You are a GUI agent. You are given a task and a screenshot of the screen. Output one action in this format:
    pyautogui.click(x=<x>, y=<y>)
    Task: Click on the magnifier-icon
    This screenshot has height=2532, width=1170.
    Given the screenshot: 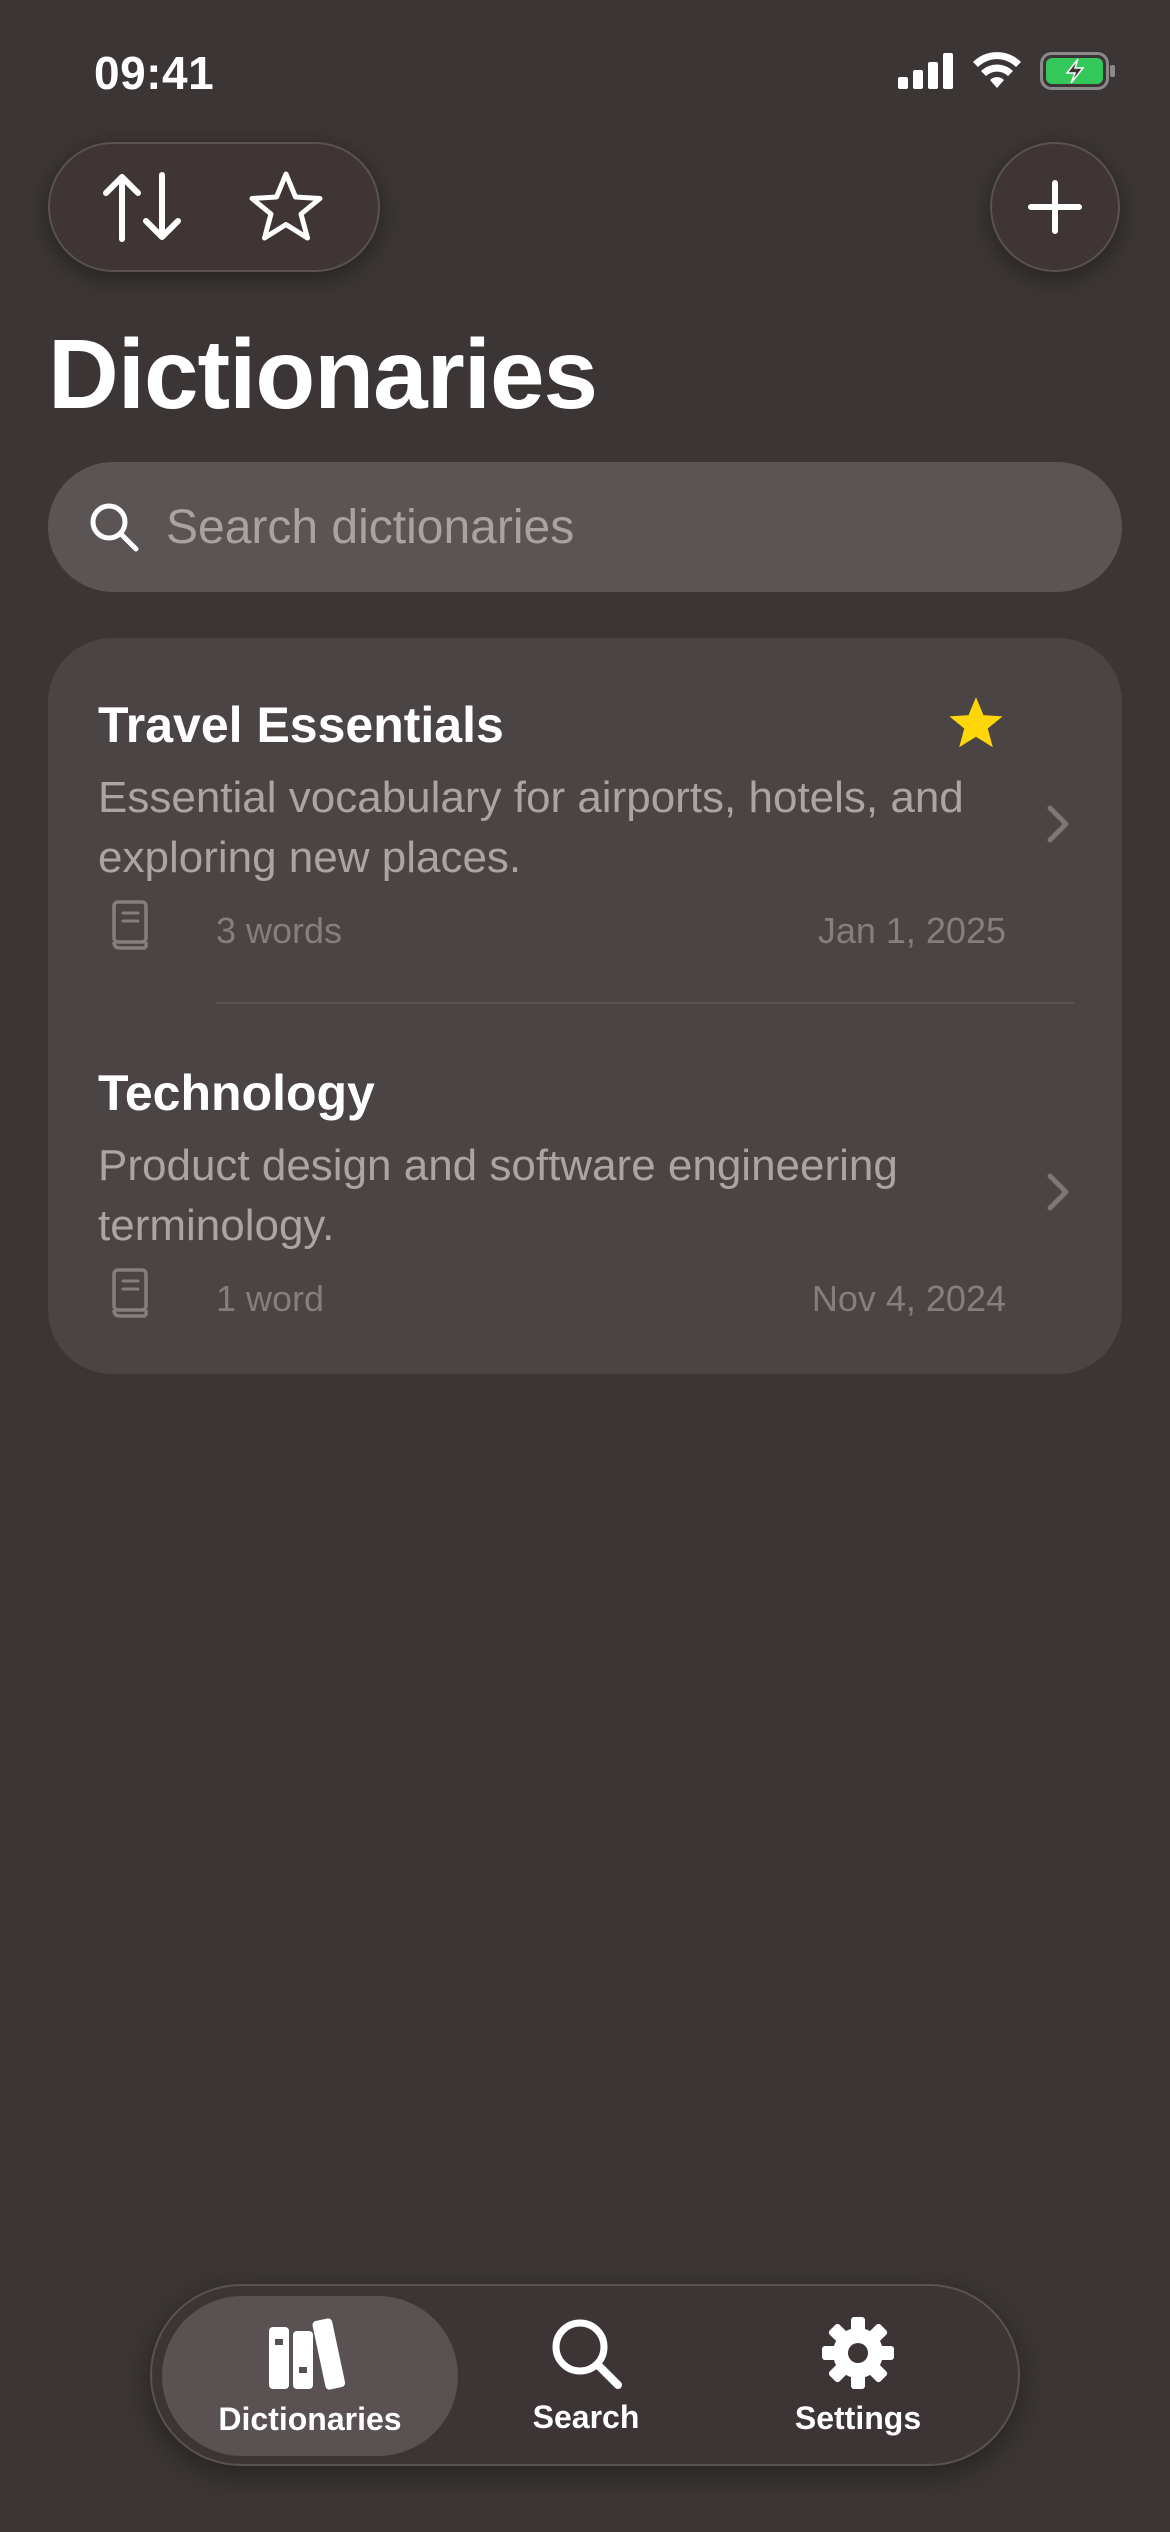 What is the action you would take?
    pyautogui.click(x=587, y=2354)
    